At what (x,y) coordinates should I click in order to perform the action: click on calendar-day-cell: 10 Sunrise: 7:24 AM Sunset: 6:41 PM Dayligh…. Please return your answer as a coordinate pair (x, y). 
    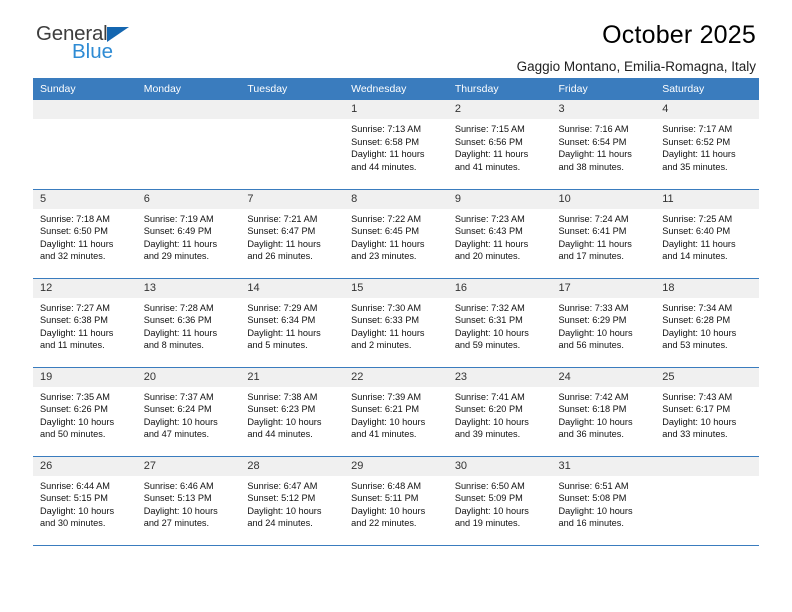
    Looking at the image, I should click on (603, 234).